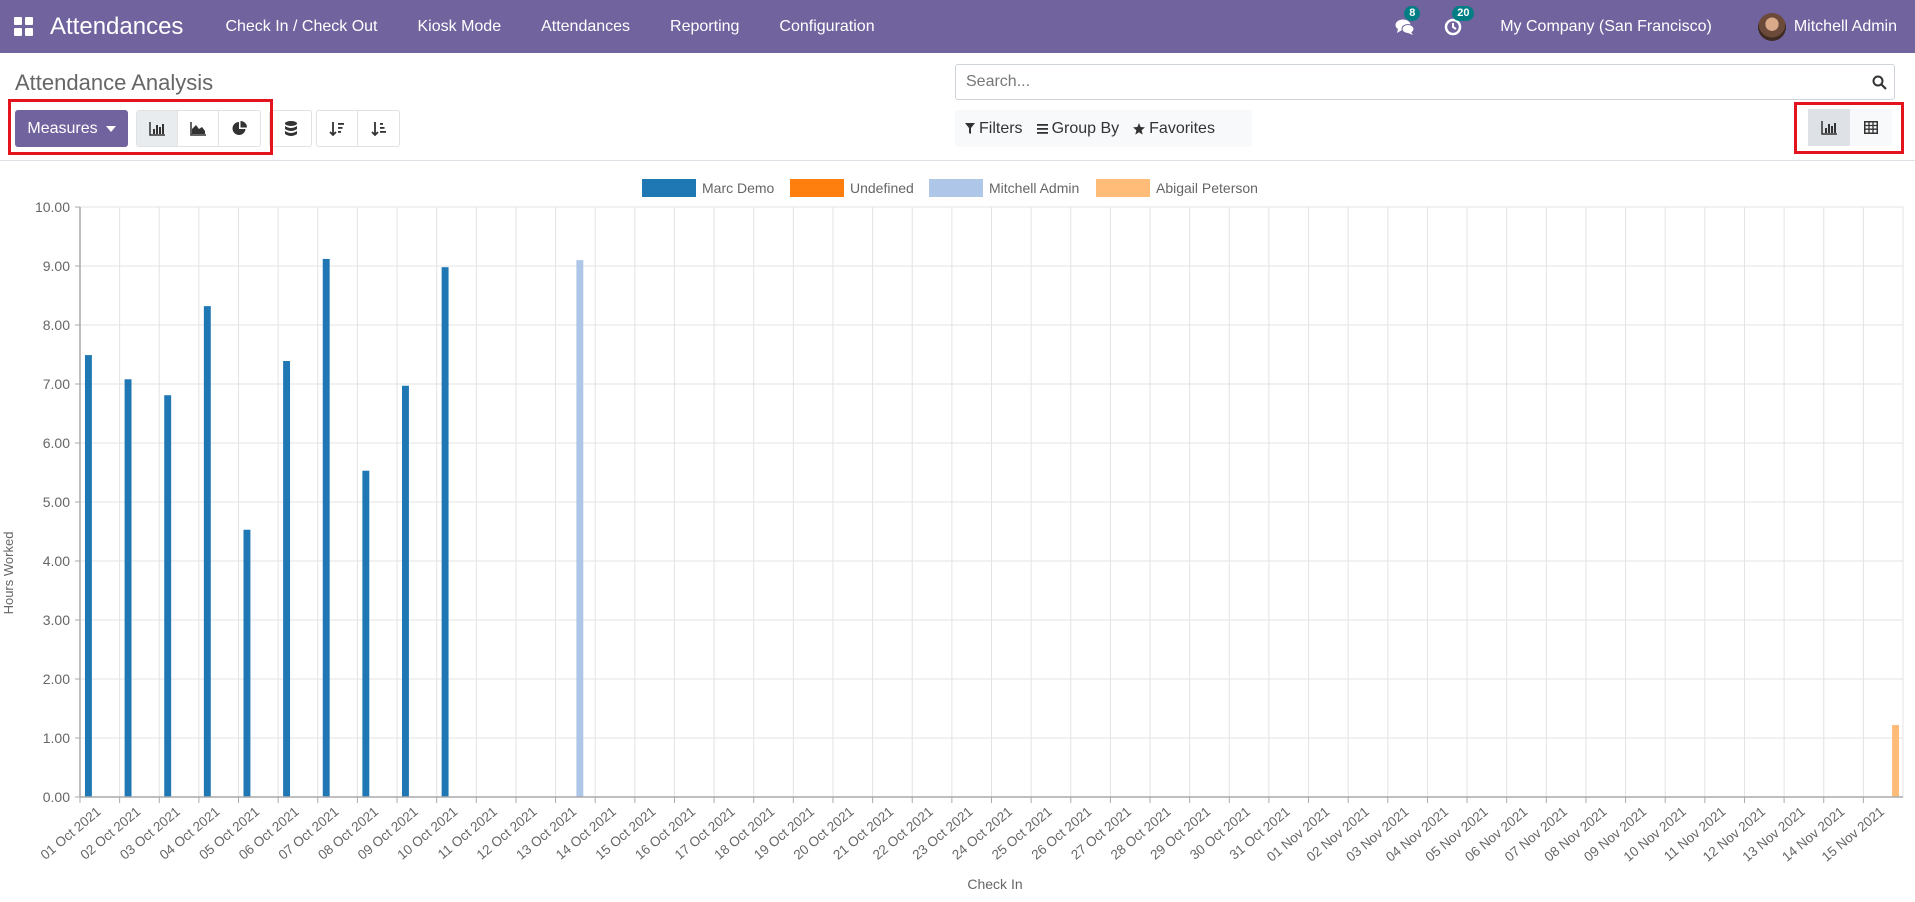  I want to click on measures-dropdown-button: Measures, so click(71, 128).